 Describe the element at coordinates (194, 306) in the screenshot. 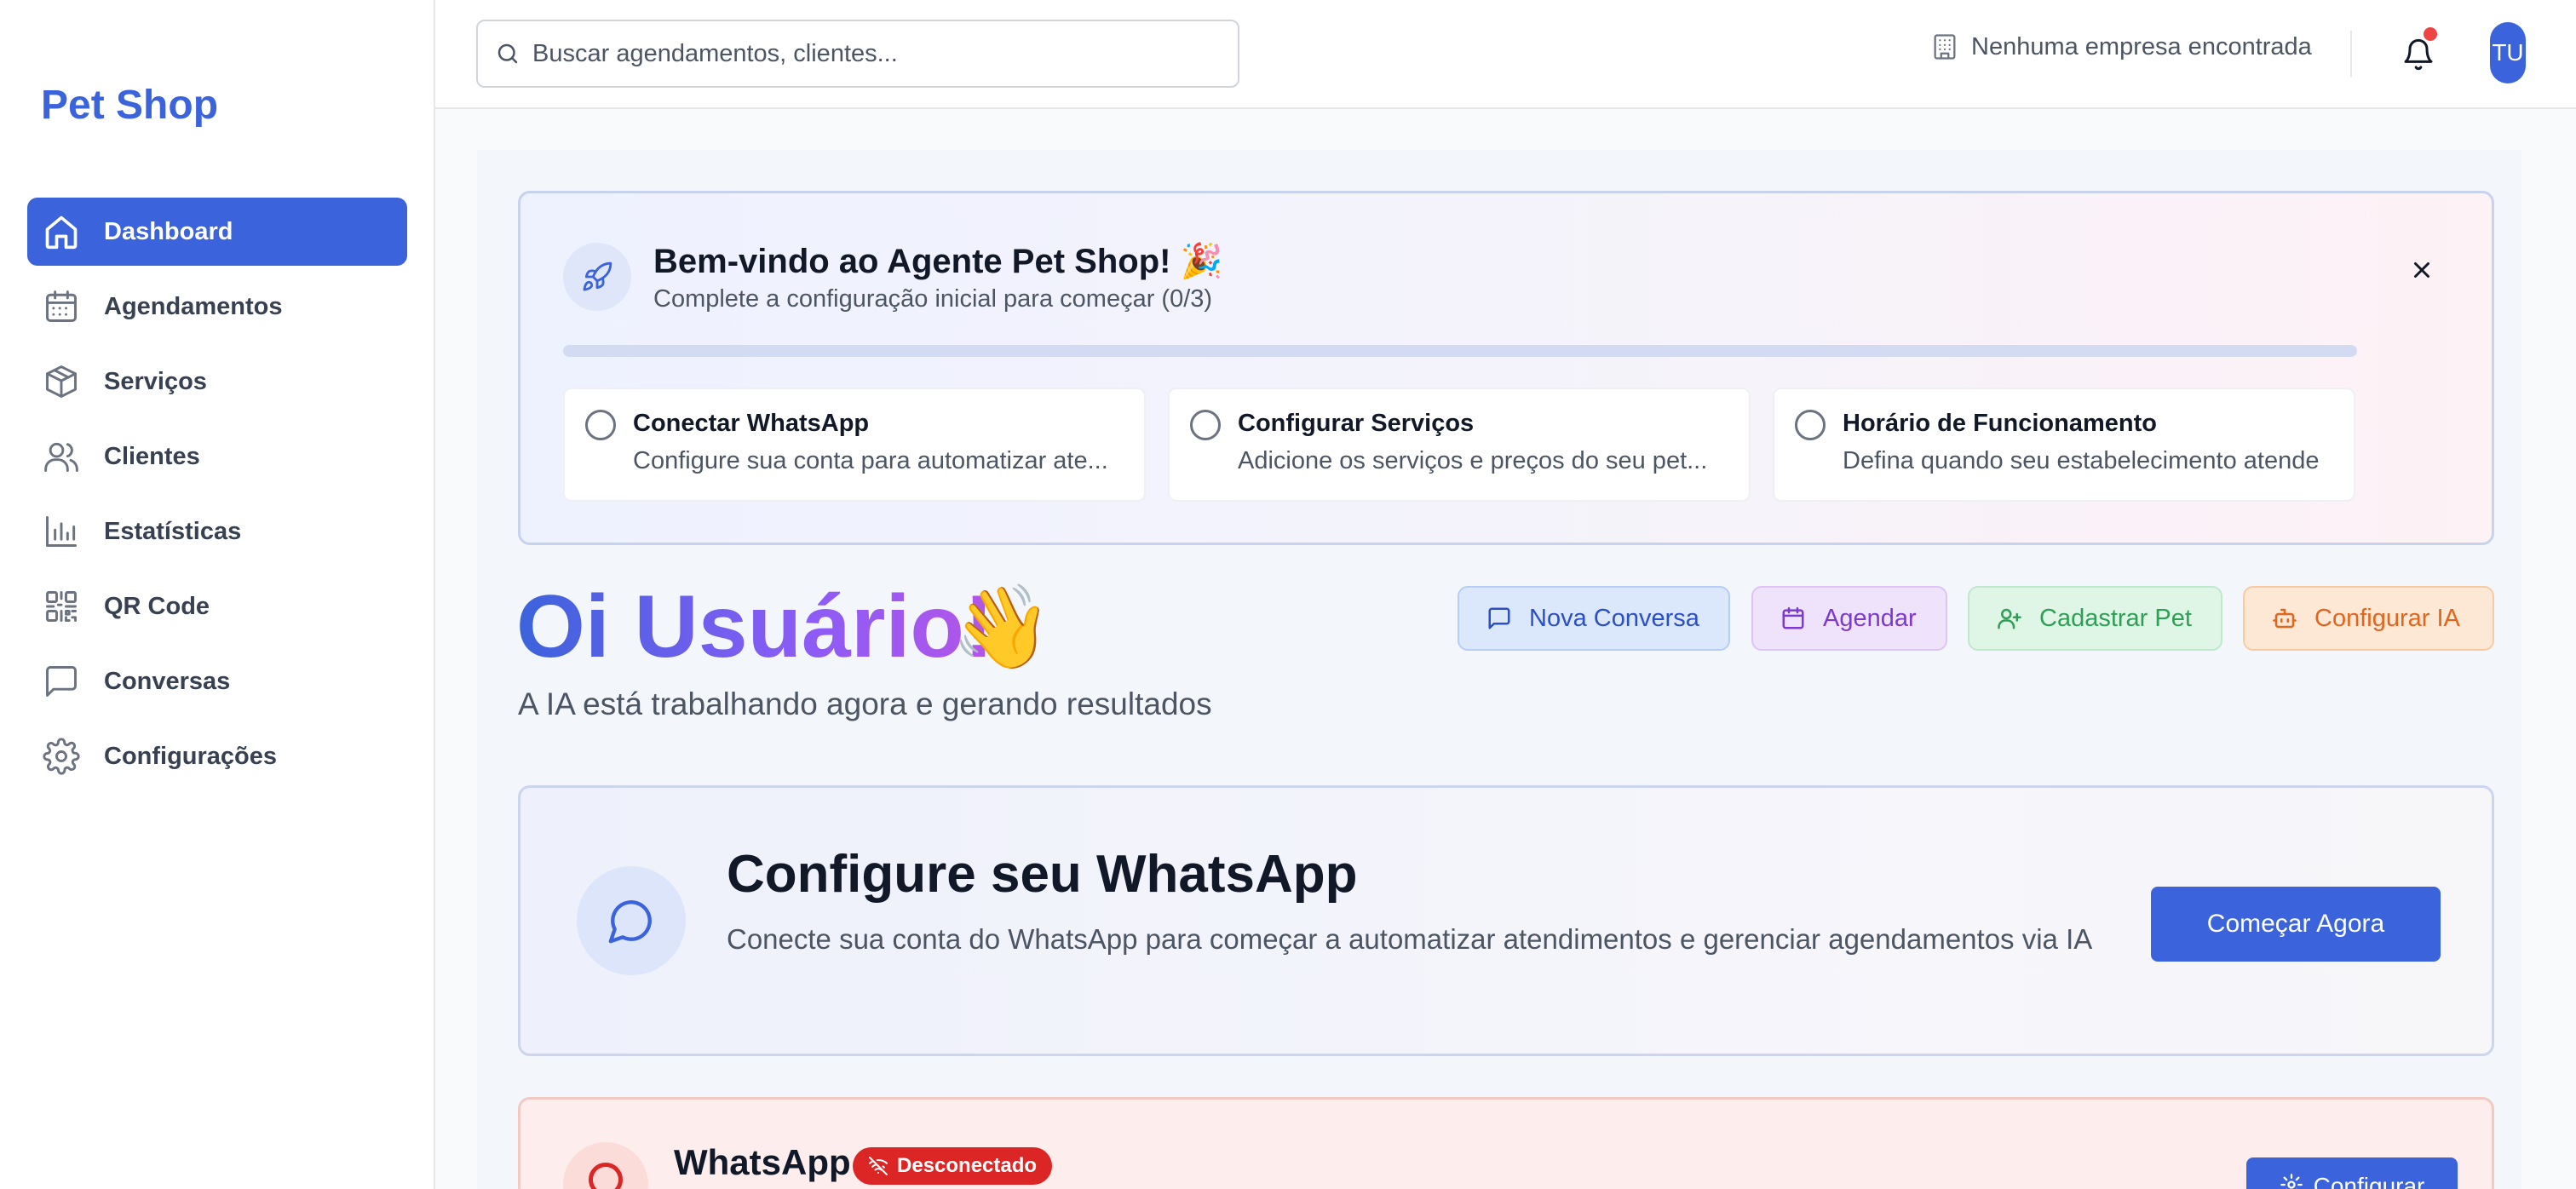

I see `sidebar-item-label: Agendamentos` at that location.